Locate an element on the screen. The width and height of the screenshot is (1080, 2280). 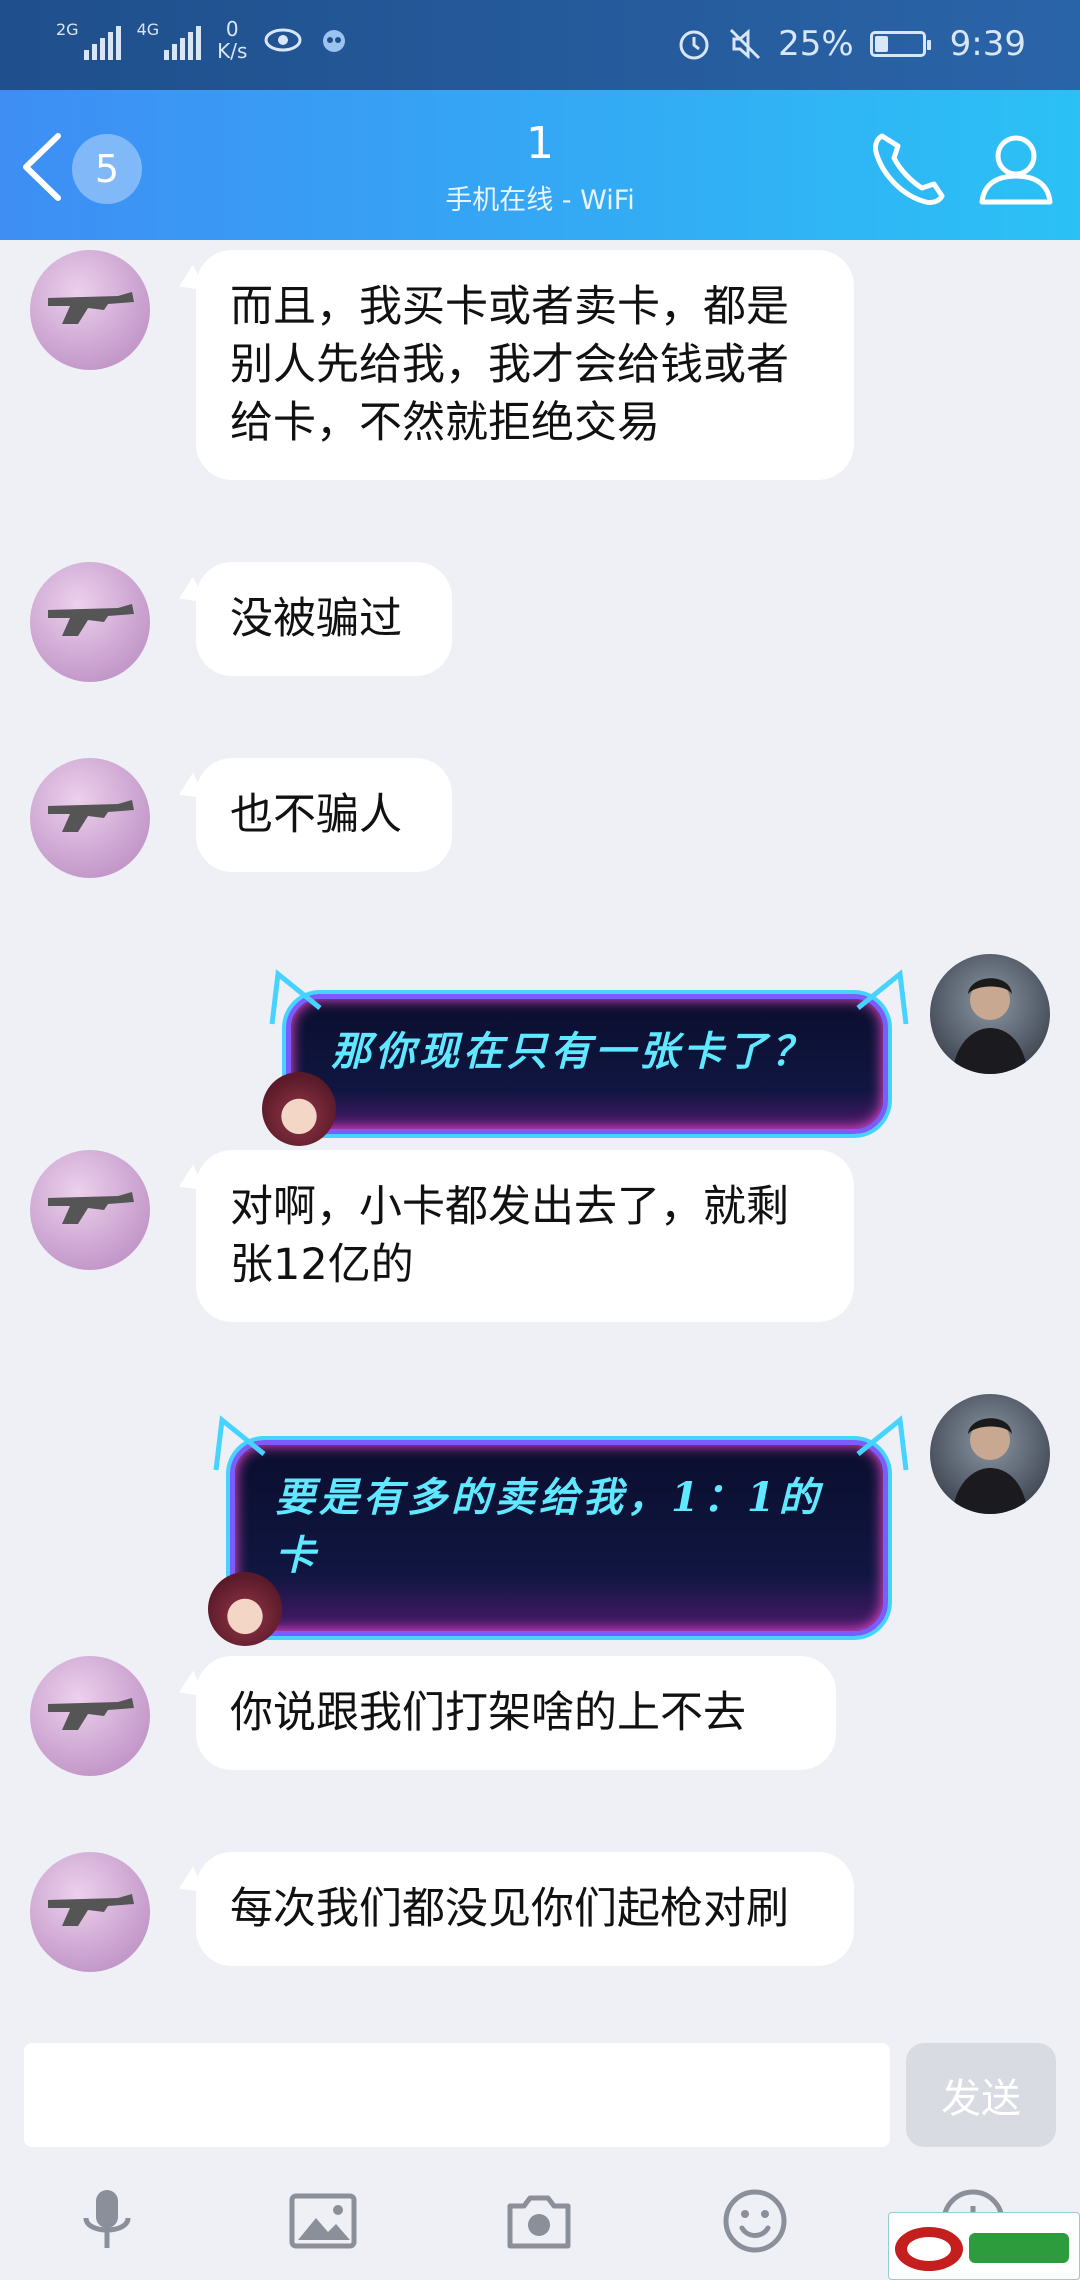
app-notification-icon is located at coordinates (334, 41).